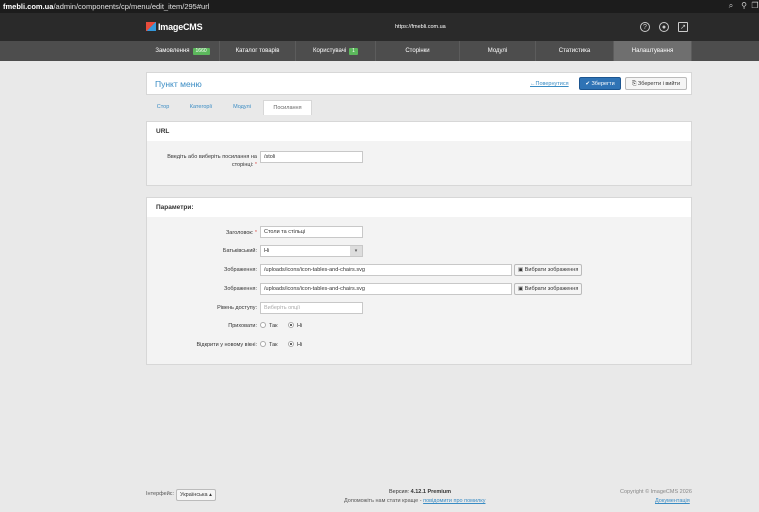 The image size is (759, 512). I want to click on new-window-no-radio: Ні, so click(295, 345).